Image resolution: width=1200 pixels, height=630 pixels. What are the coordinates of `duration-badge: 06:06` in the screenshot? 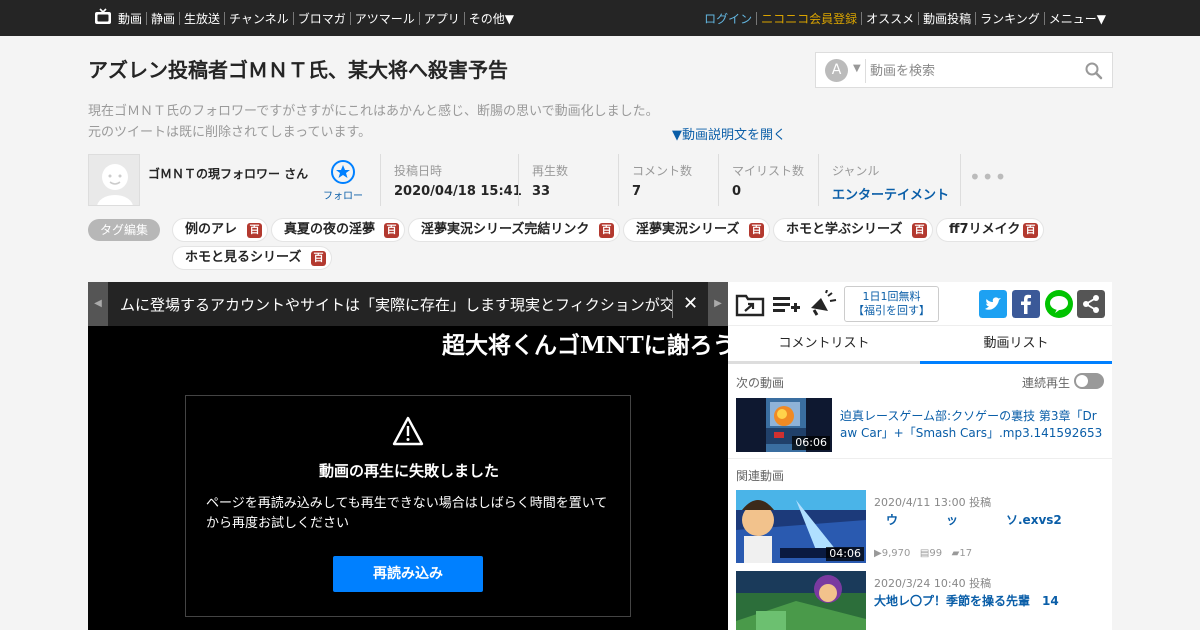 It's located at (811, 443).